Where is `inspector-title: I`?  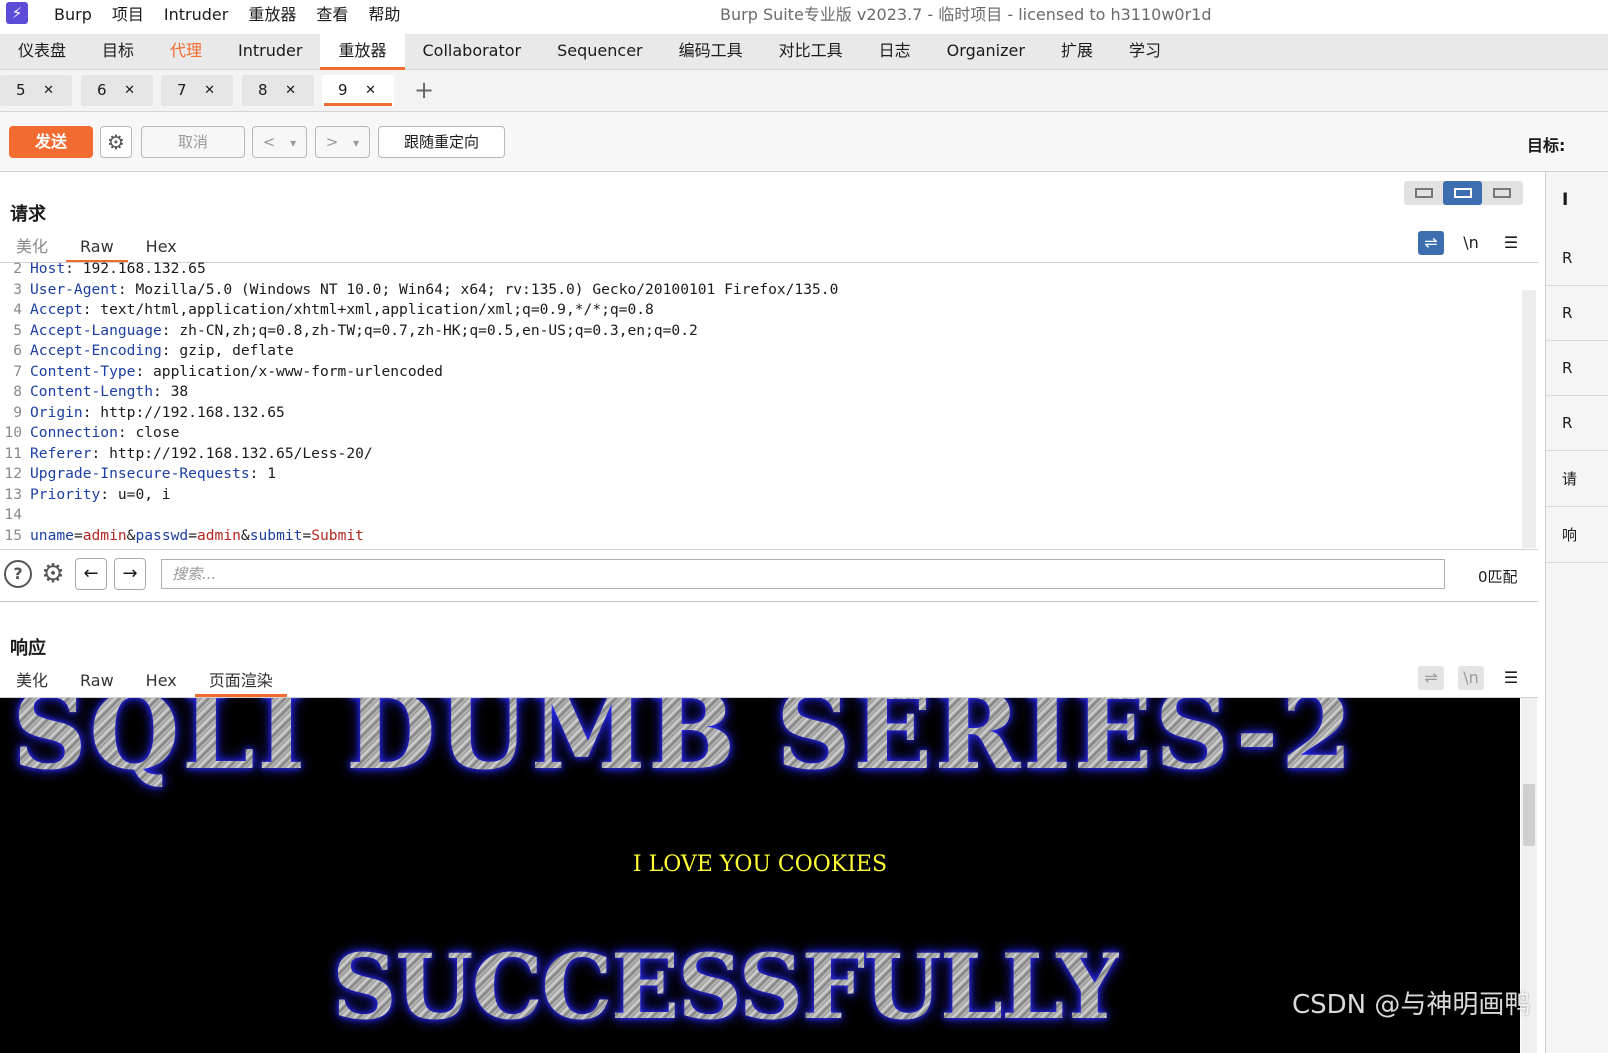 inspector-title: I is located at coordinates (1565, 200).